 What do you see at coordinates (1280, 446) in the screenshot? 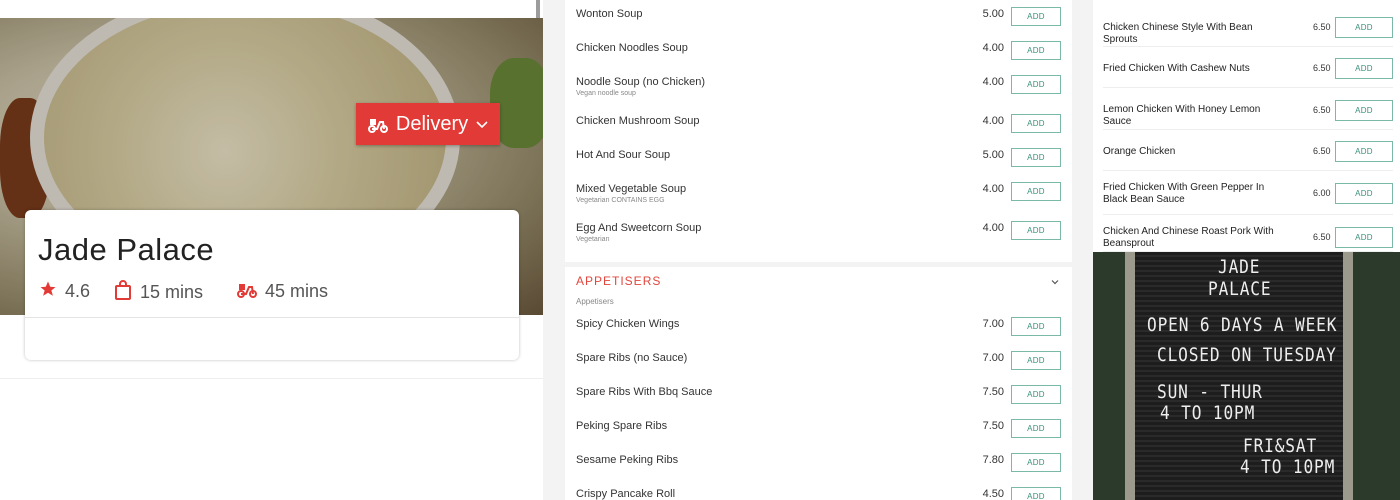
I see `sign-text-line: FRI&SAT` at bounding box center [1280, 446].